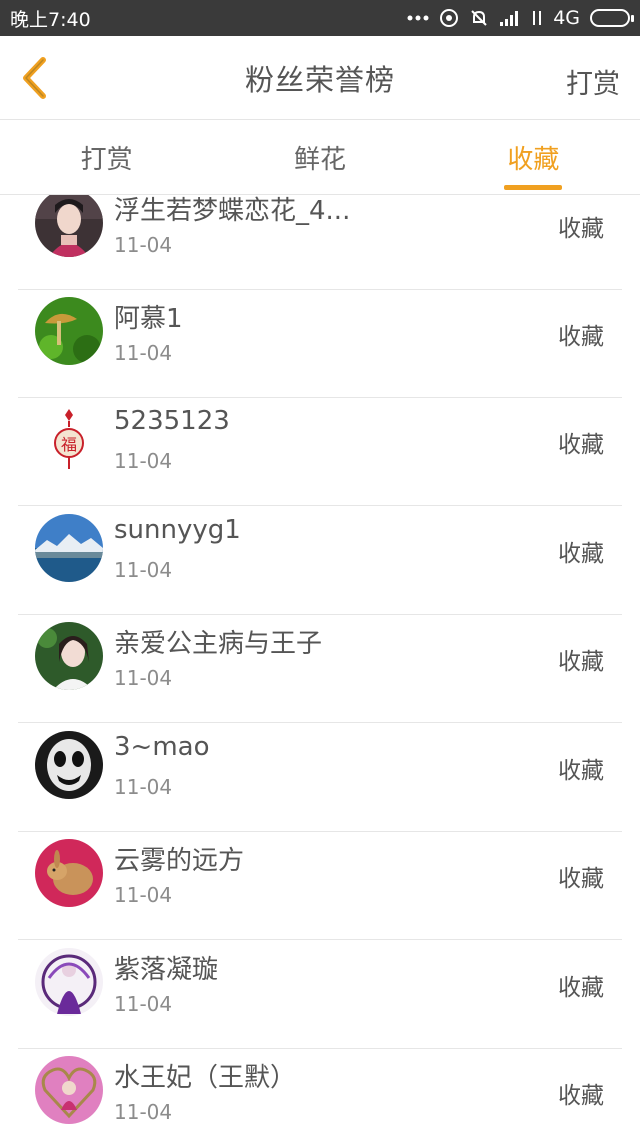 The height and width of the screenshot is (1138, 640). Describe the element at coordinates (566, 18) in the screenshot. I see `network-type: 4G` at that location.